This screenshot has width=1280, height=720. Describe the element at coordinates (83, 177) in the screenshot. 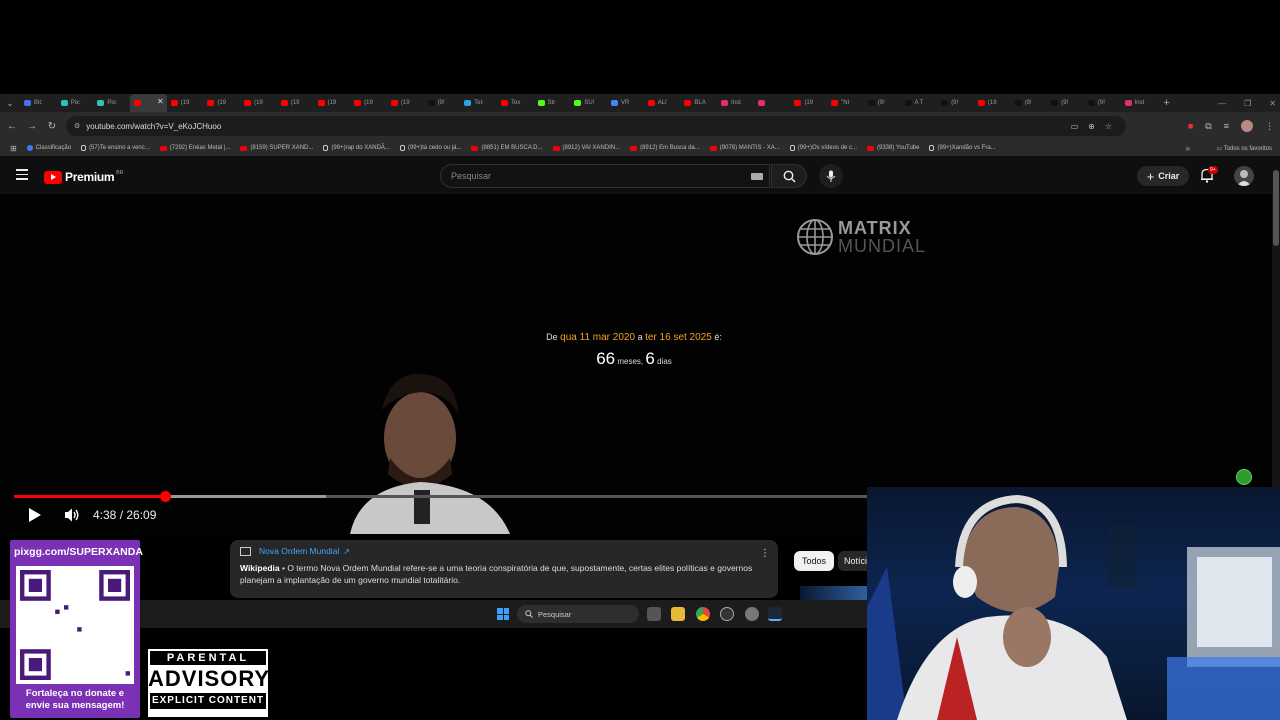

I see `youtube-premium-logo: Premium BR` at that location.